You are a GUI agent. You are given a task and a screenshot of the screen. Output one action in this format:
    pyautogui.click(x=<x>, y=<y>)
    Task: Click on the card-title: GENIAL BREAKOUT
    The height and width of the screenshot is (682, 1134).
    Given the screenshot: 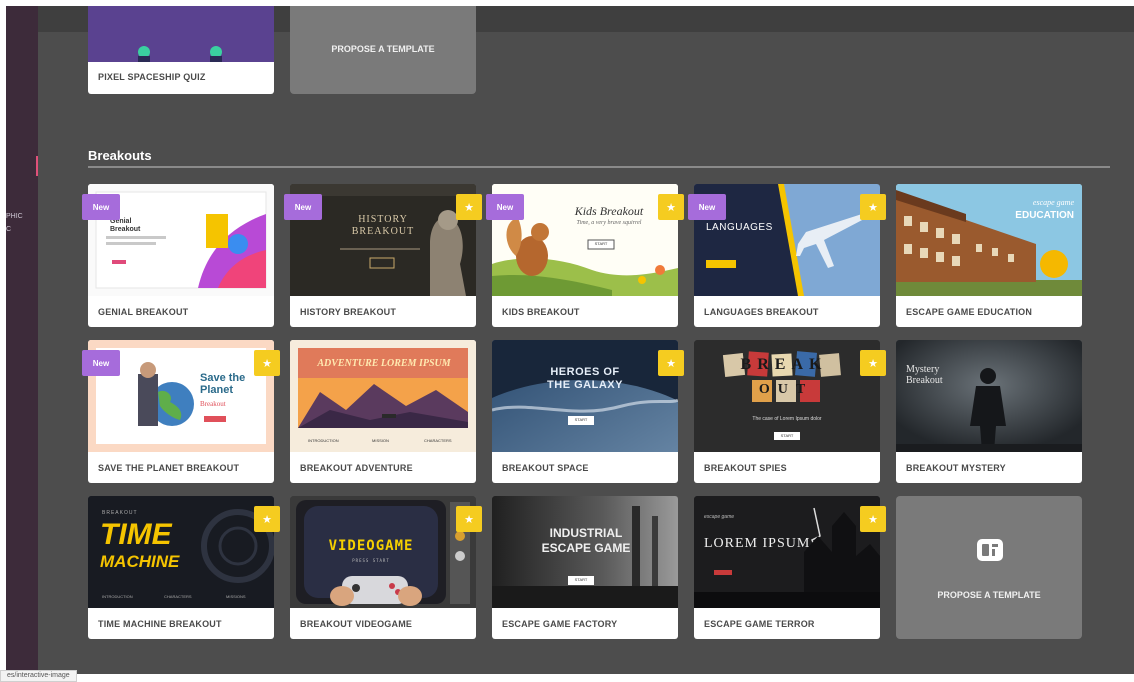 What is the action you would take?
    pyautogui.click(x=143, y=312)
    